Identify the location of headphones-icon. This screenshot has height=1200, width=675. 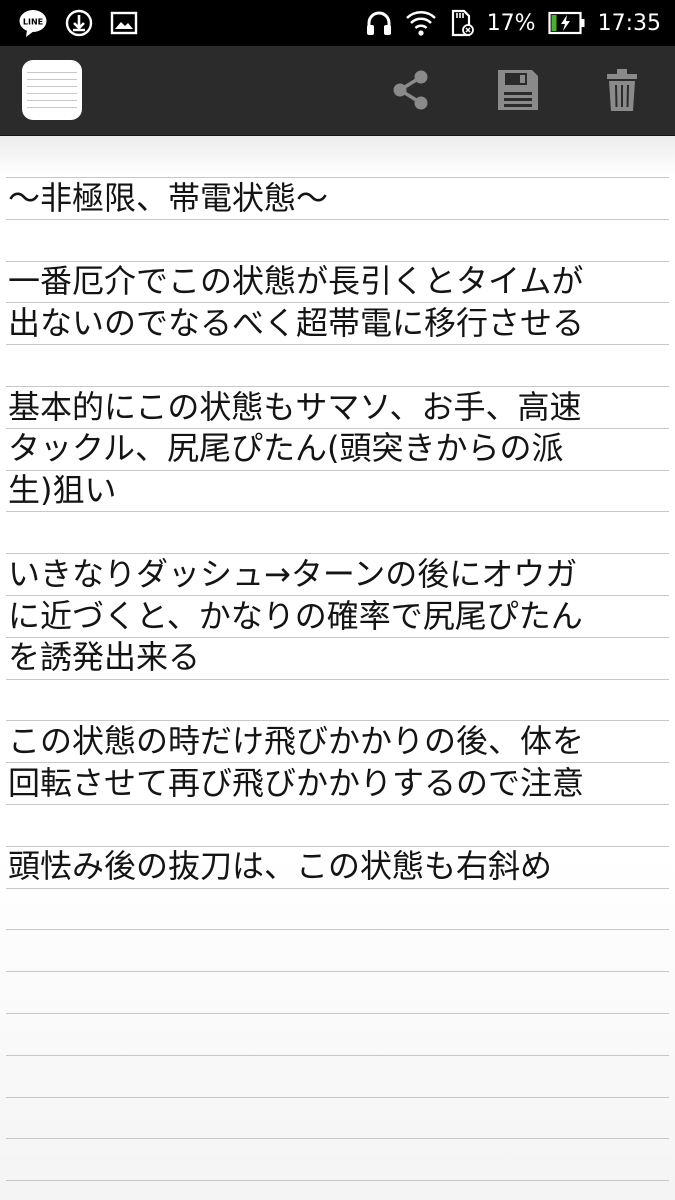
(379, 23).